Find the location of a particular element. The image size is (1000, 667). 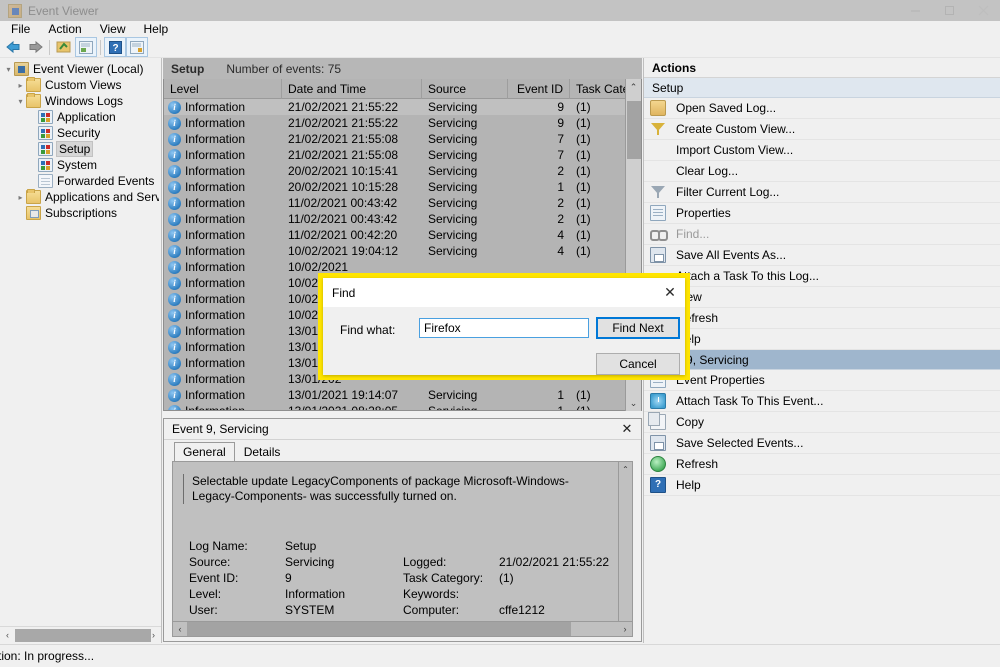

detail-scroll-up-icon: ⌃ is located at coordinates (625, 469).